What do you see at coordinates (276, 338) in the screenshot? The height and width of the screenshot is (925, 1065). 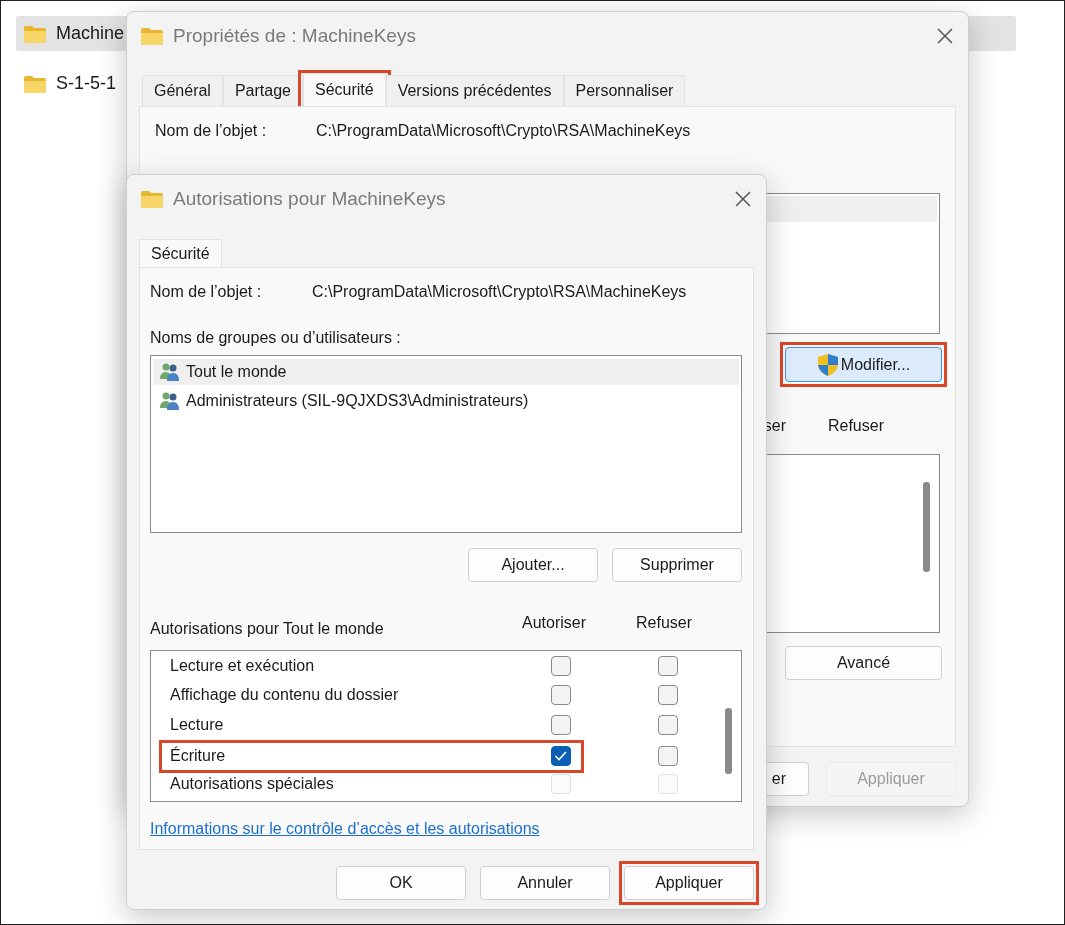 I see `groups-label: Noms de groupes ou d’utilisateurs :` at bounding box center [276, 338].